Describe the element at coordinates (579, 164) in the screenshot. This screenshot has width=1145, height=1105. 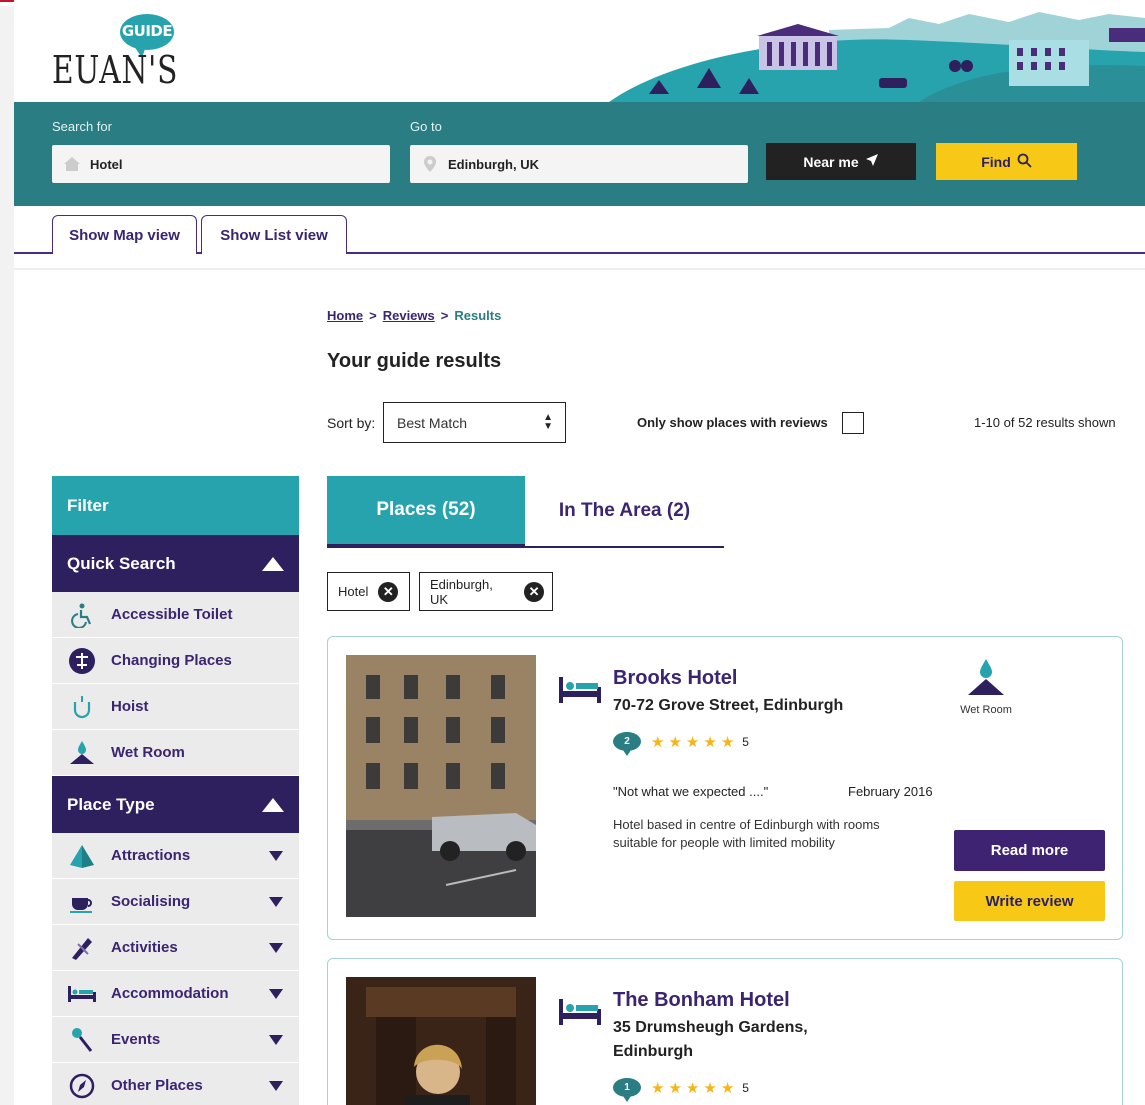
I see `go-to-input: Edinburgh, UK` at that location.